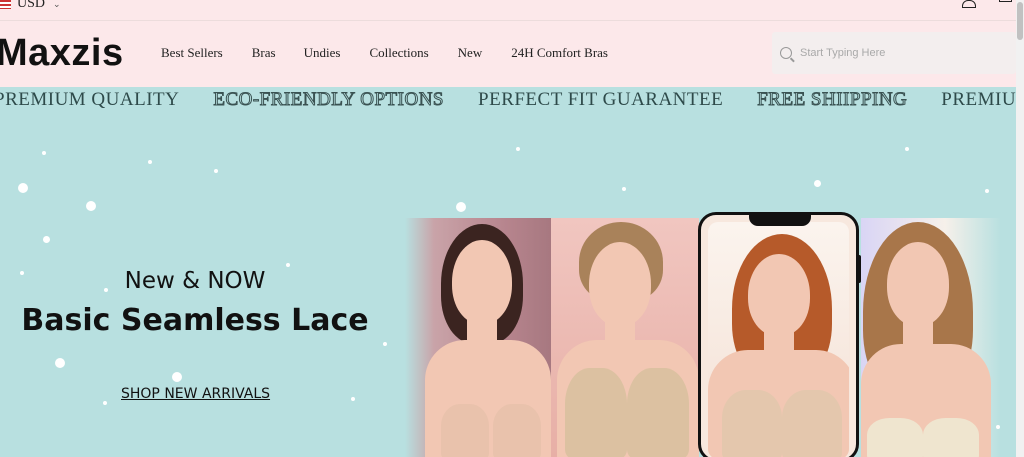  I want to click on logo: Maxzis, so click(62, 53).